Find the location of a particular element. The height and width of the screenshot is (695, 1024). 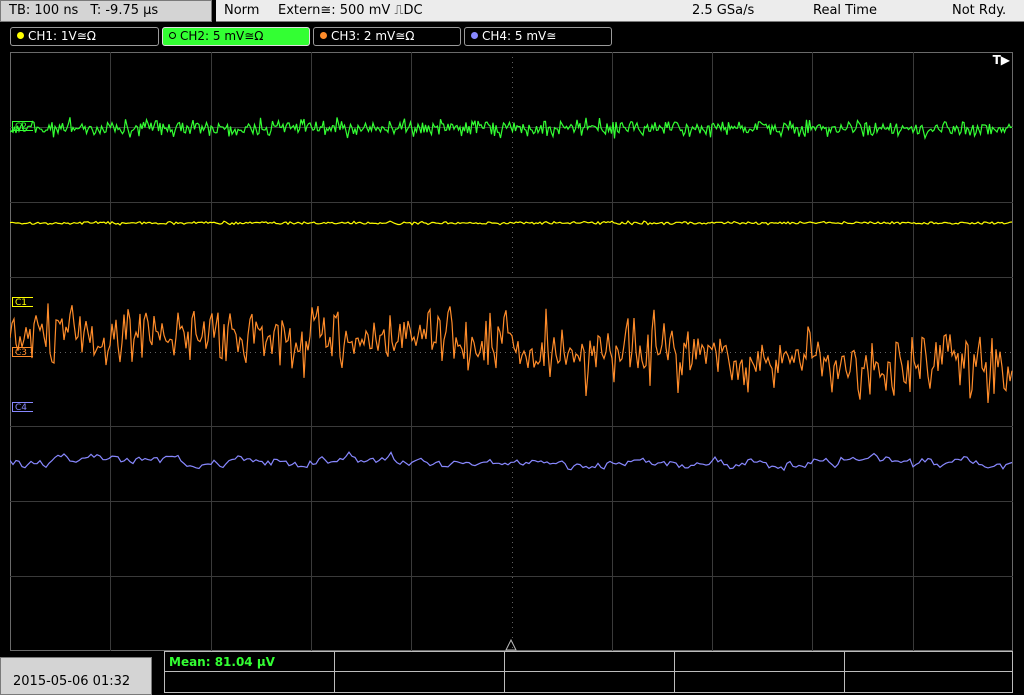

timebase-value: TB: 100 ns is located at coordinates (44, 10).